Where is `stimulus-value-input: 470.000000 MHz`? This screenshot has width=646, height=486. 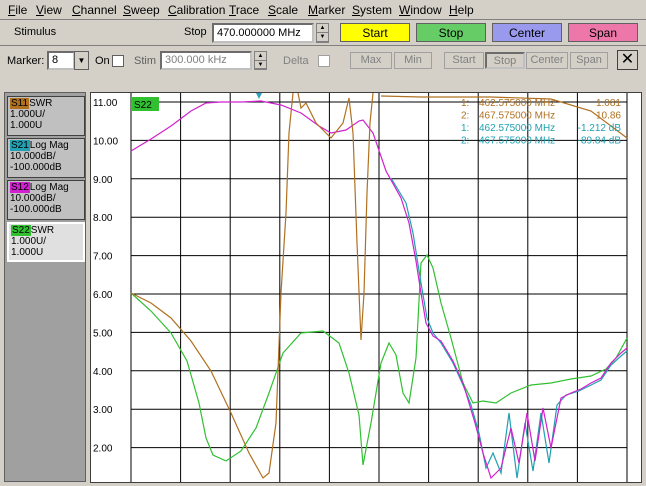
stimulus-value-input: 470.000000 MHz is located at coordinates (263, 33).